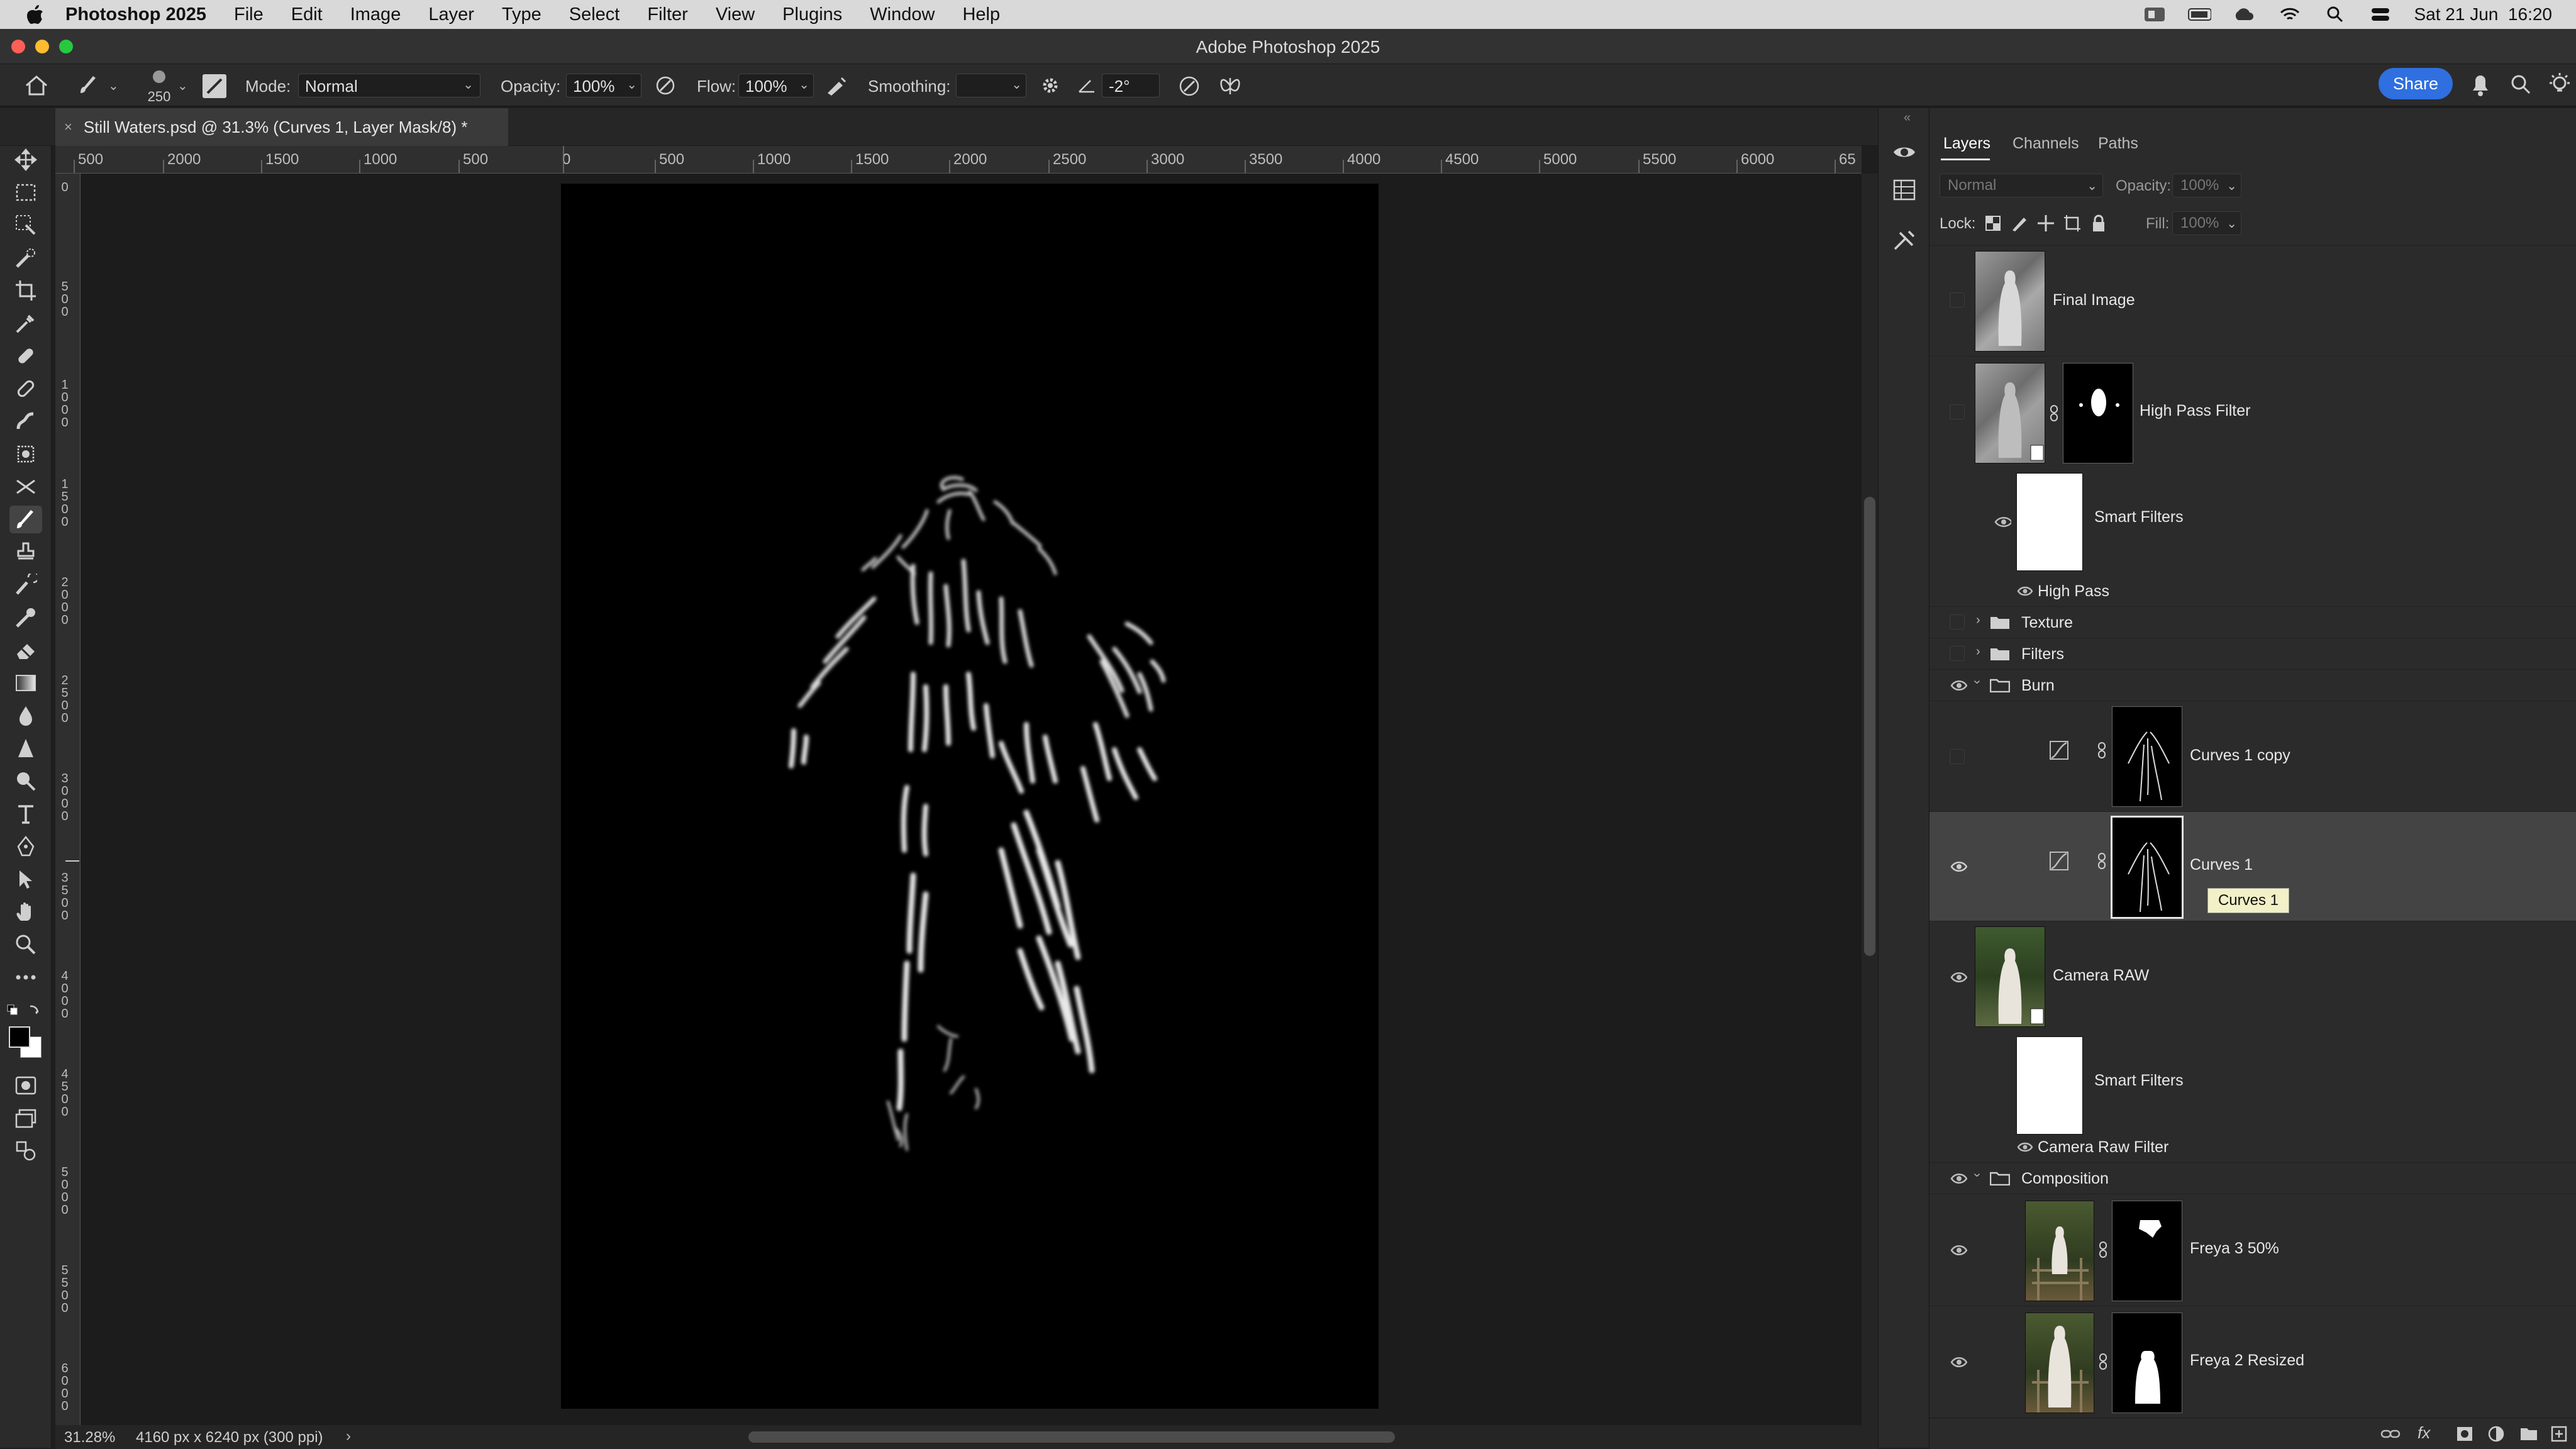 The image size is (2576, 1449). Describe the element at coordinates (1189, 86) in the screenshot. I see `pressure-size-icon` at that location.